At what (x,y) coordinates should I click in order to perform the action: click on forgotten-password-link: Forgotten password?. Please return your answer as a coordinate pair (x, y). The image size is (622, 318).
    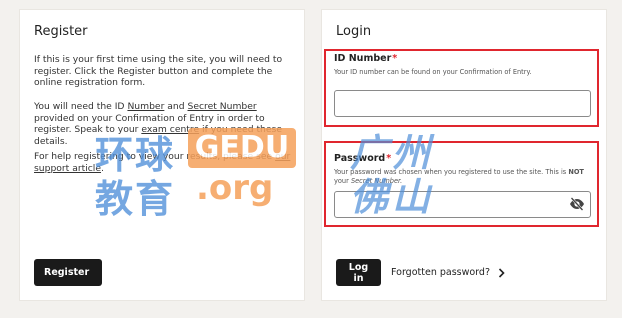
    Looking at the image, I should click on (448, 272).